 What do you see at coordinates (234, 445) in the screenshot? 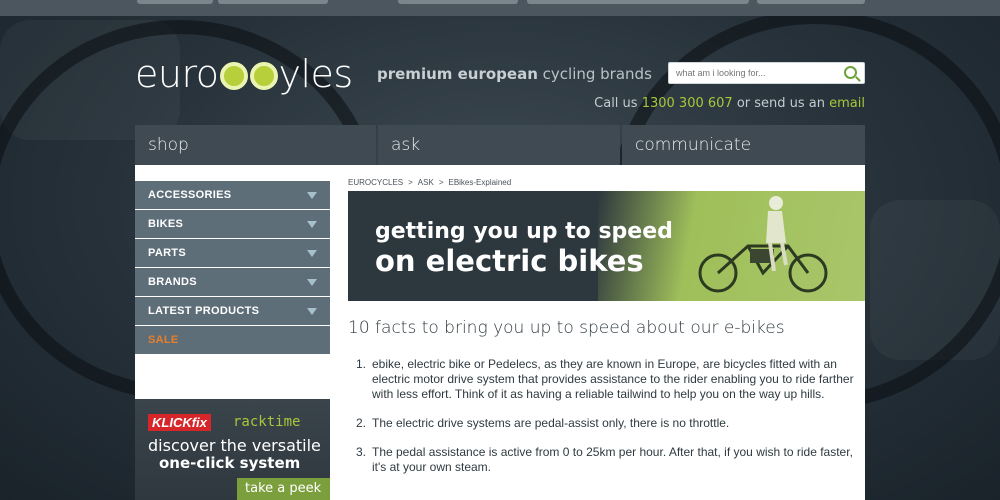
I see `ad-line-1: discover the versatile` at bounding box center [234, 445].